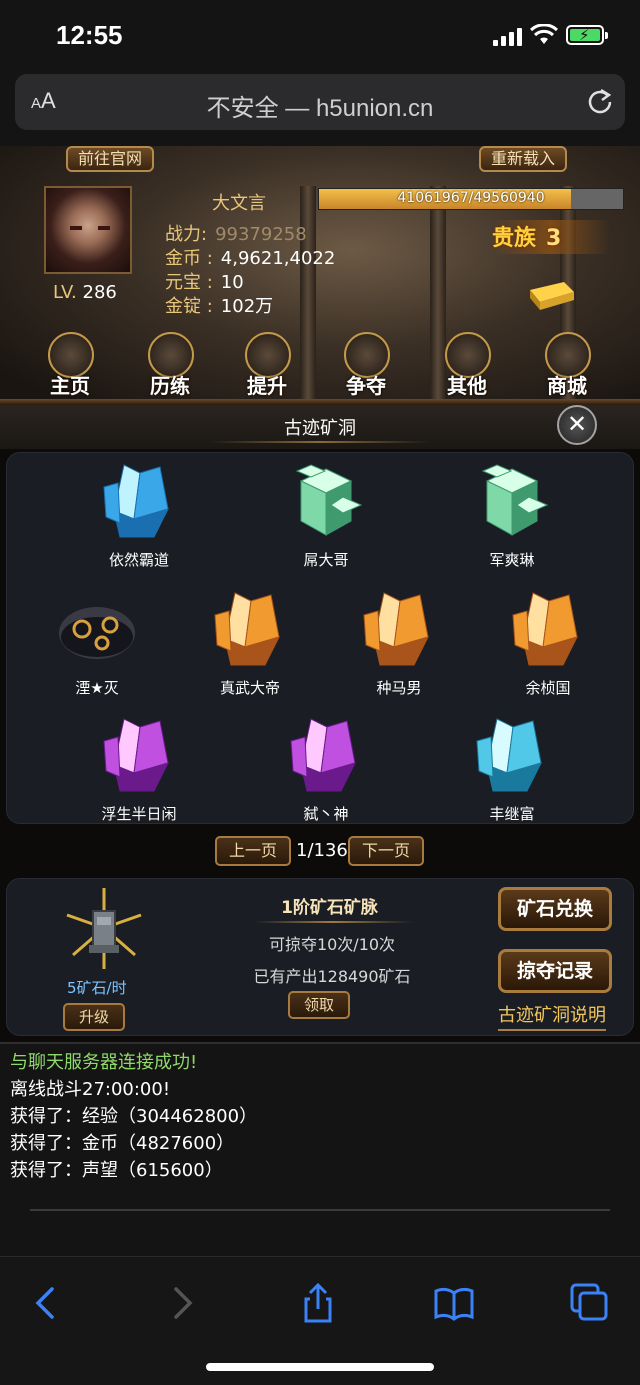 This screenshot has width=640, height=1385. What do you see at coordinates (512, 814) in the screenshot?
I see `mine-owner-name: 丰继富` at bounding box center [512, 814].